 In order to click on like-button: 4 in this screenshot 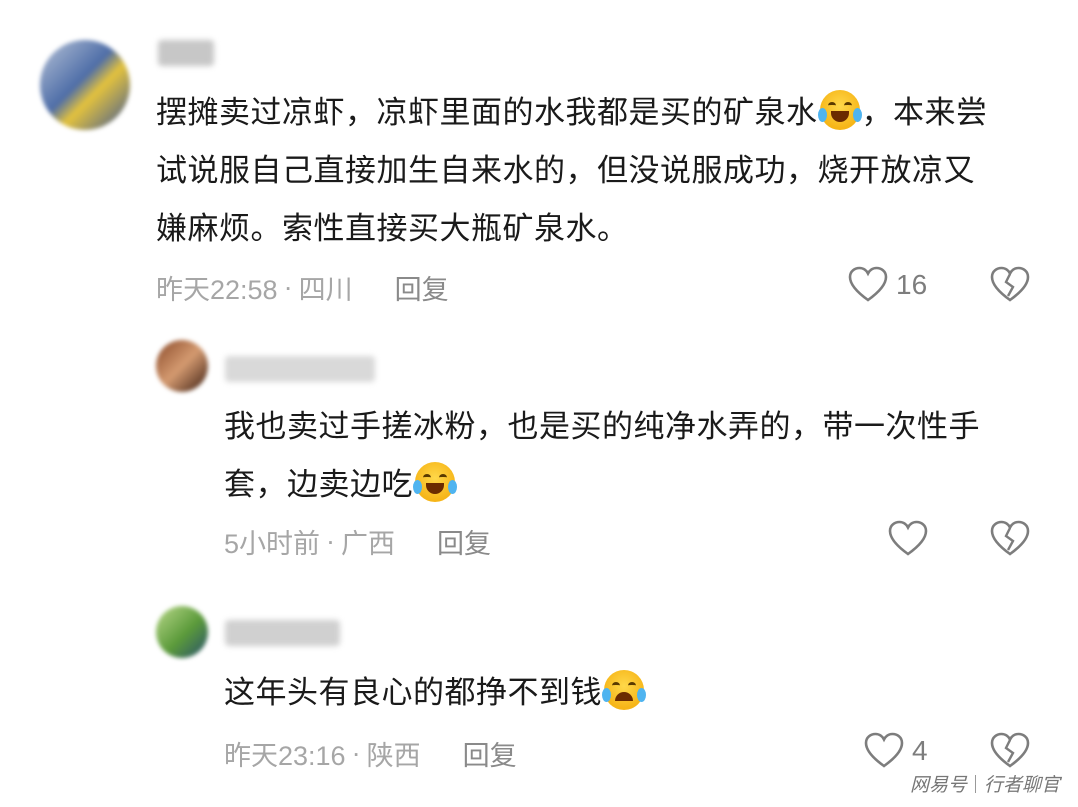, I will do `click(896, 751)`.